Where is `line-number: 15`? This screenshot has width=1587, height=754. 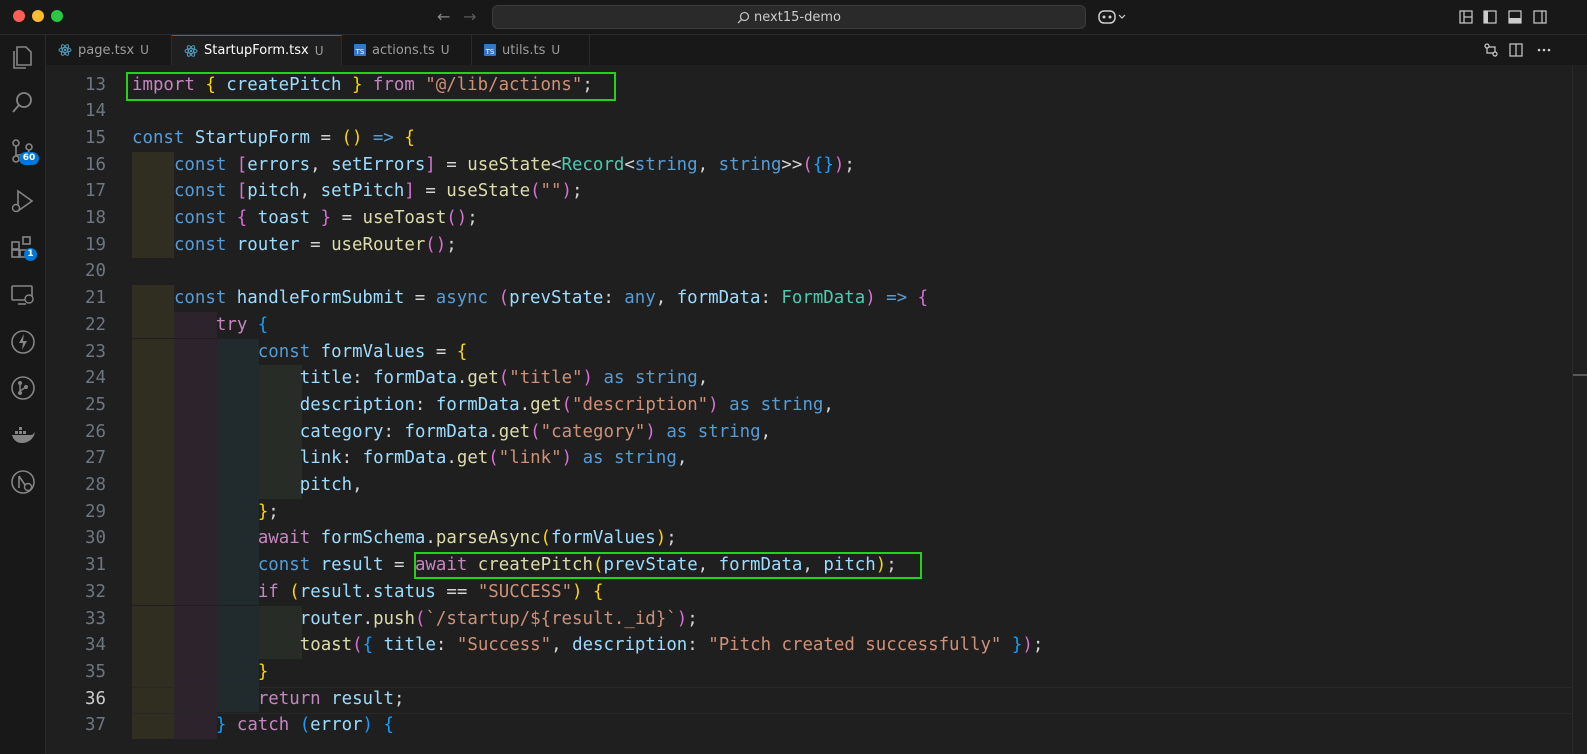 line-number: 15 is located at coordinates (95, 137).